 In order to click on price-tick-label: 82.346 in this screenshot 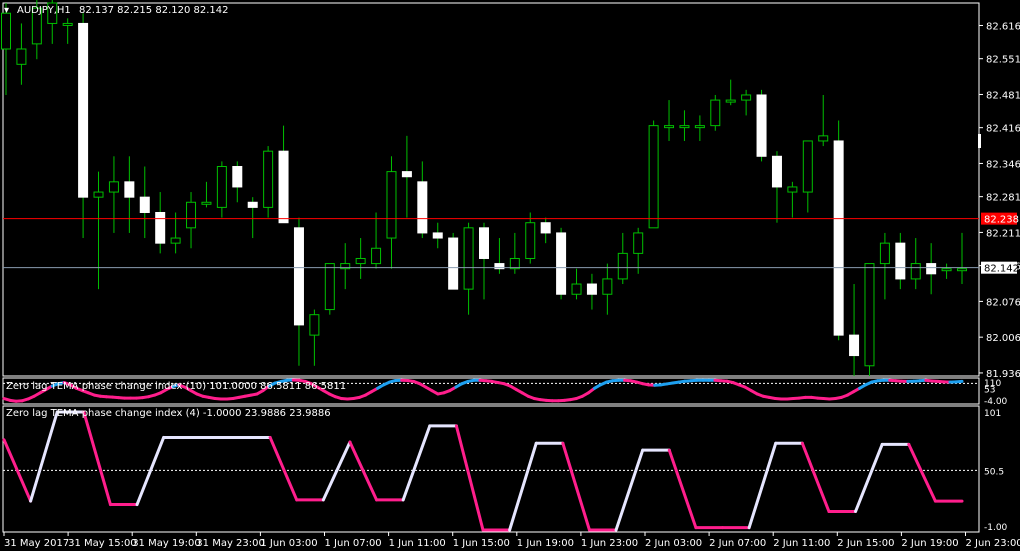, I will do `click(1003, 164)`.